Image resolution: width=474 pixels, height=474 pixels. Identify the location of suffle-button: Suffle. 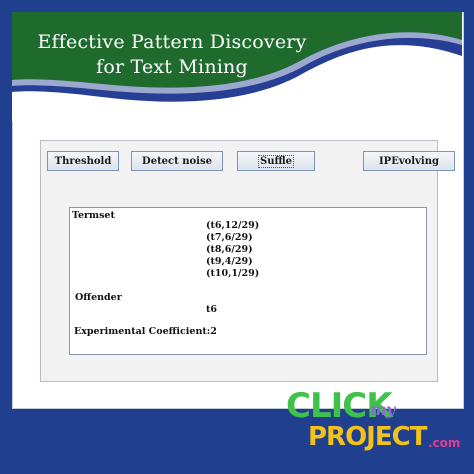
(276, 161).